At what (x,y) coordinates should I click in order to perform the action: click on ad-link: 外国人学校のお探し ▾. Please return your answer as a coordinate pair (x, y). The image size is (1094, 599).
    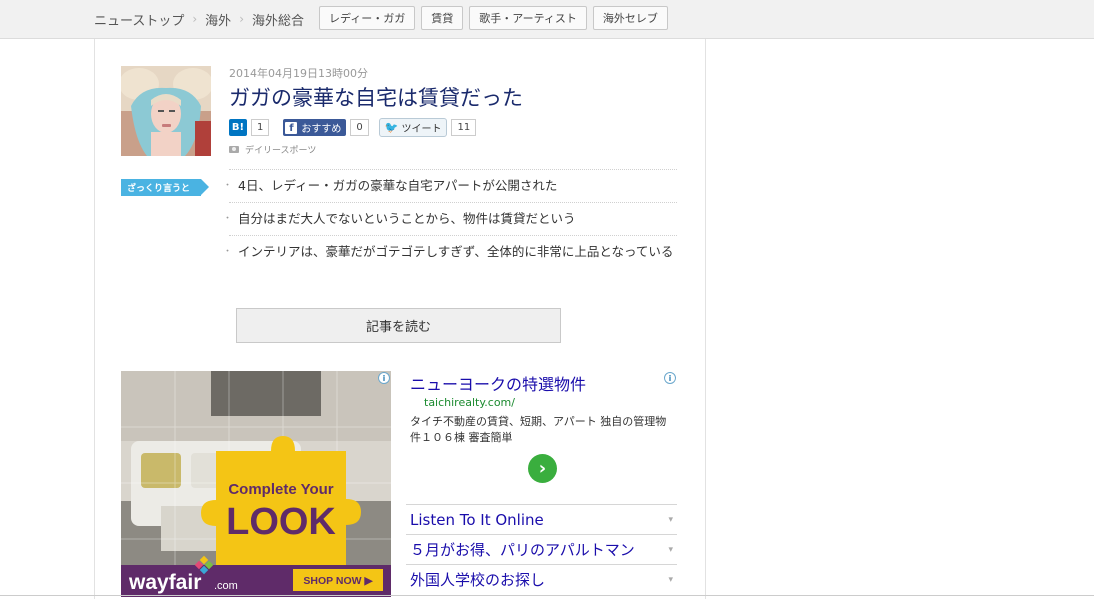
    Looking at the image, I should click on (541, 579).